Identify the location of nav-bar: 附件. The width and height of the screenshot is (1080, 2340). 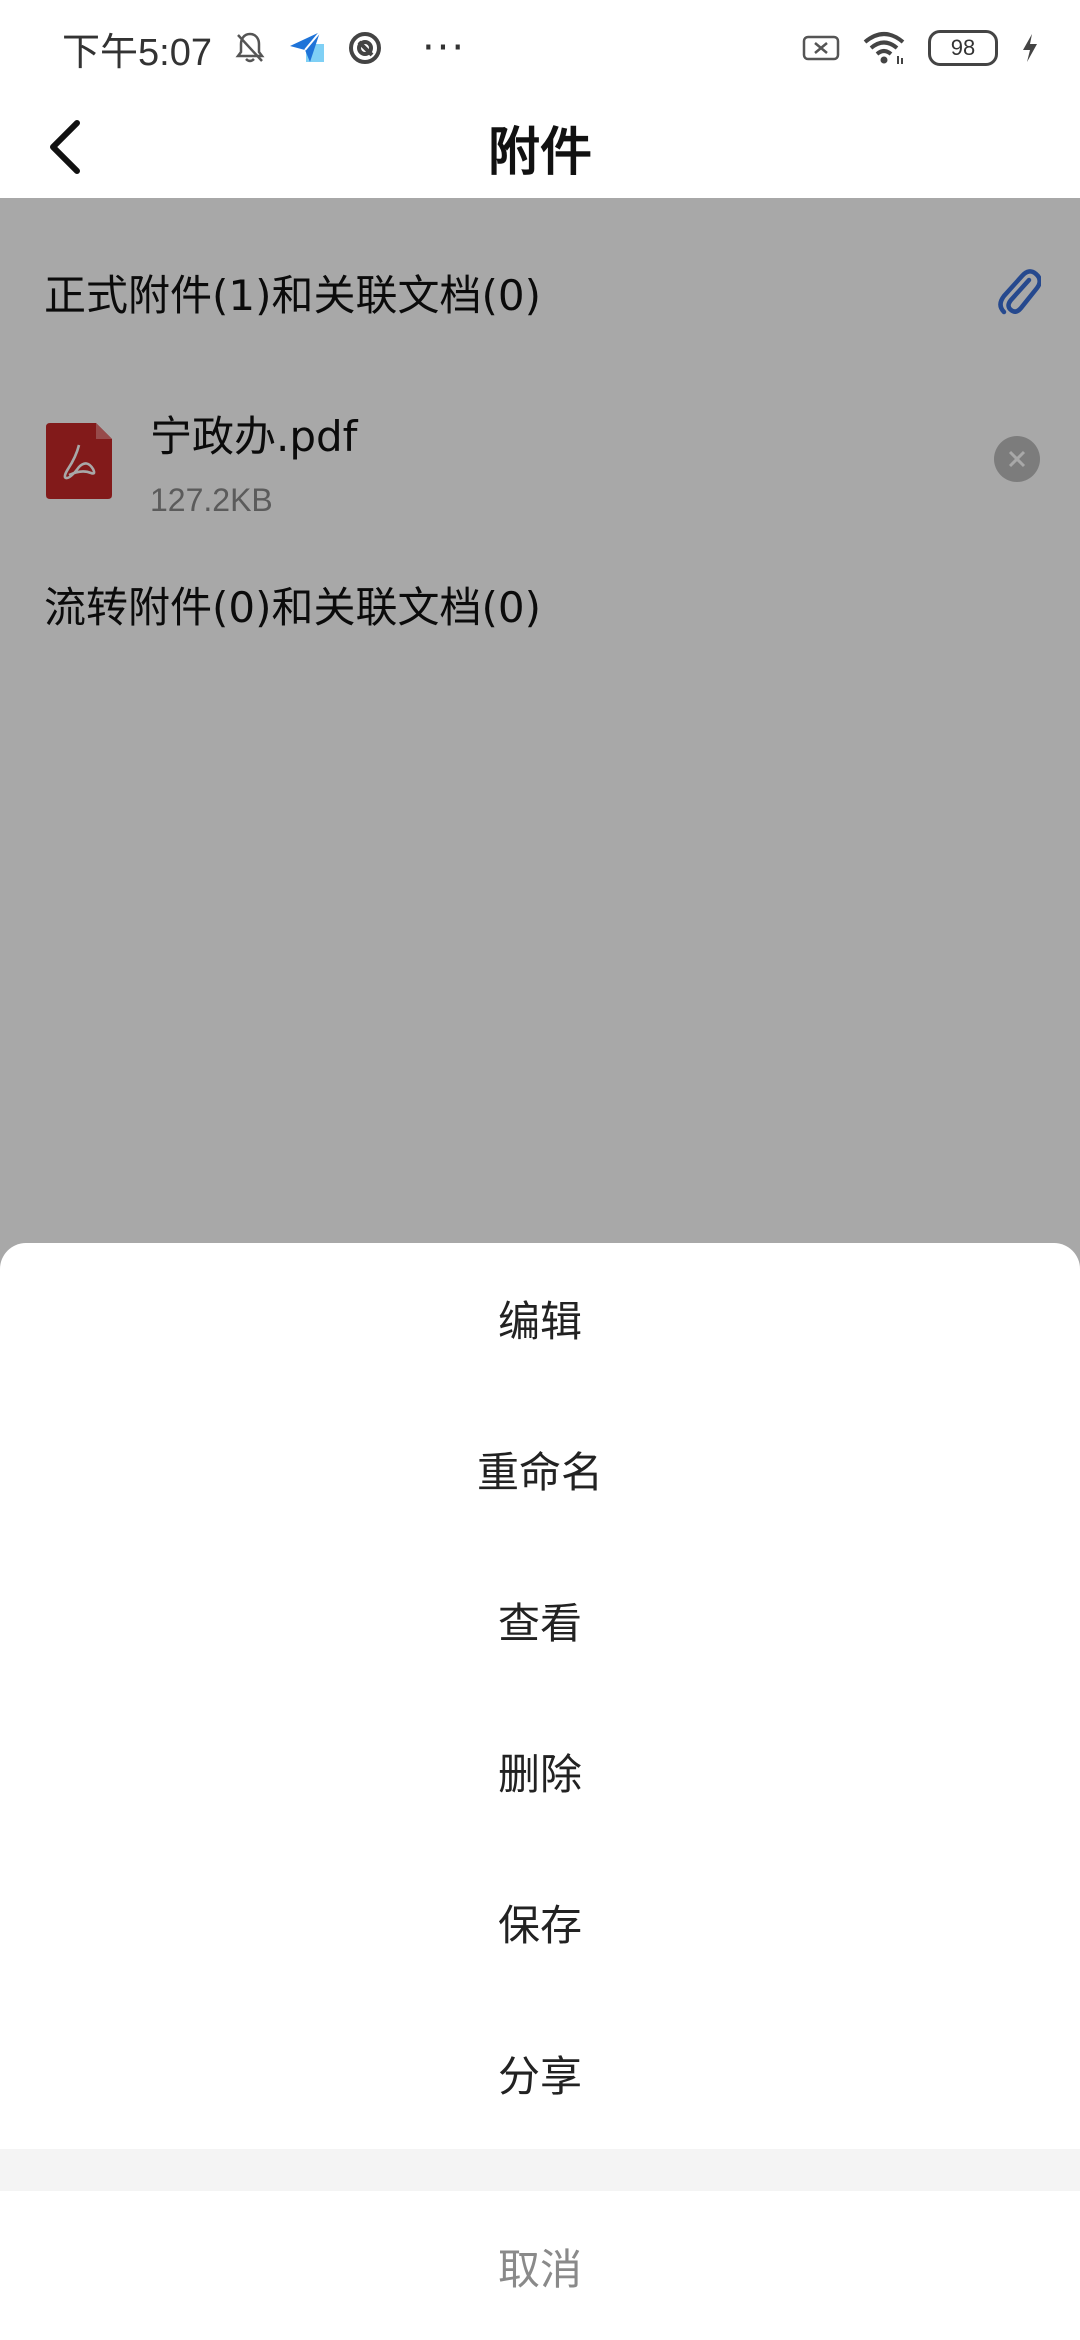
(540, 147).